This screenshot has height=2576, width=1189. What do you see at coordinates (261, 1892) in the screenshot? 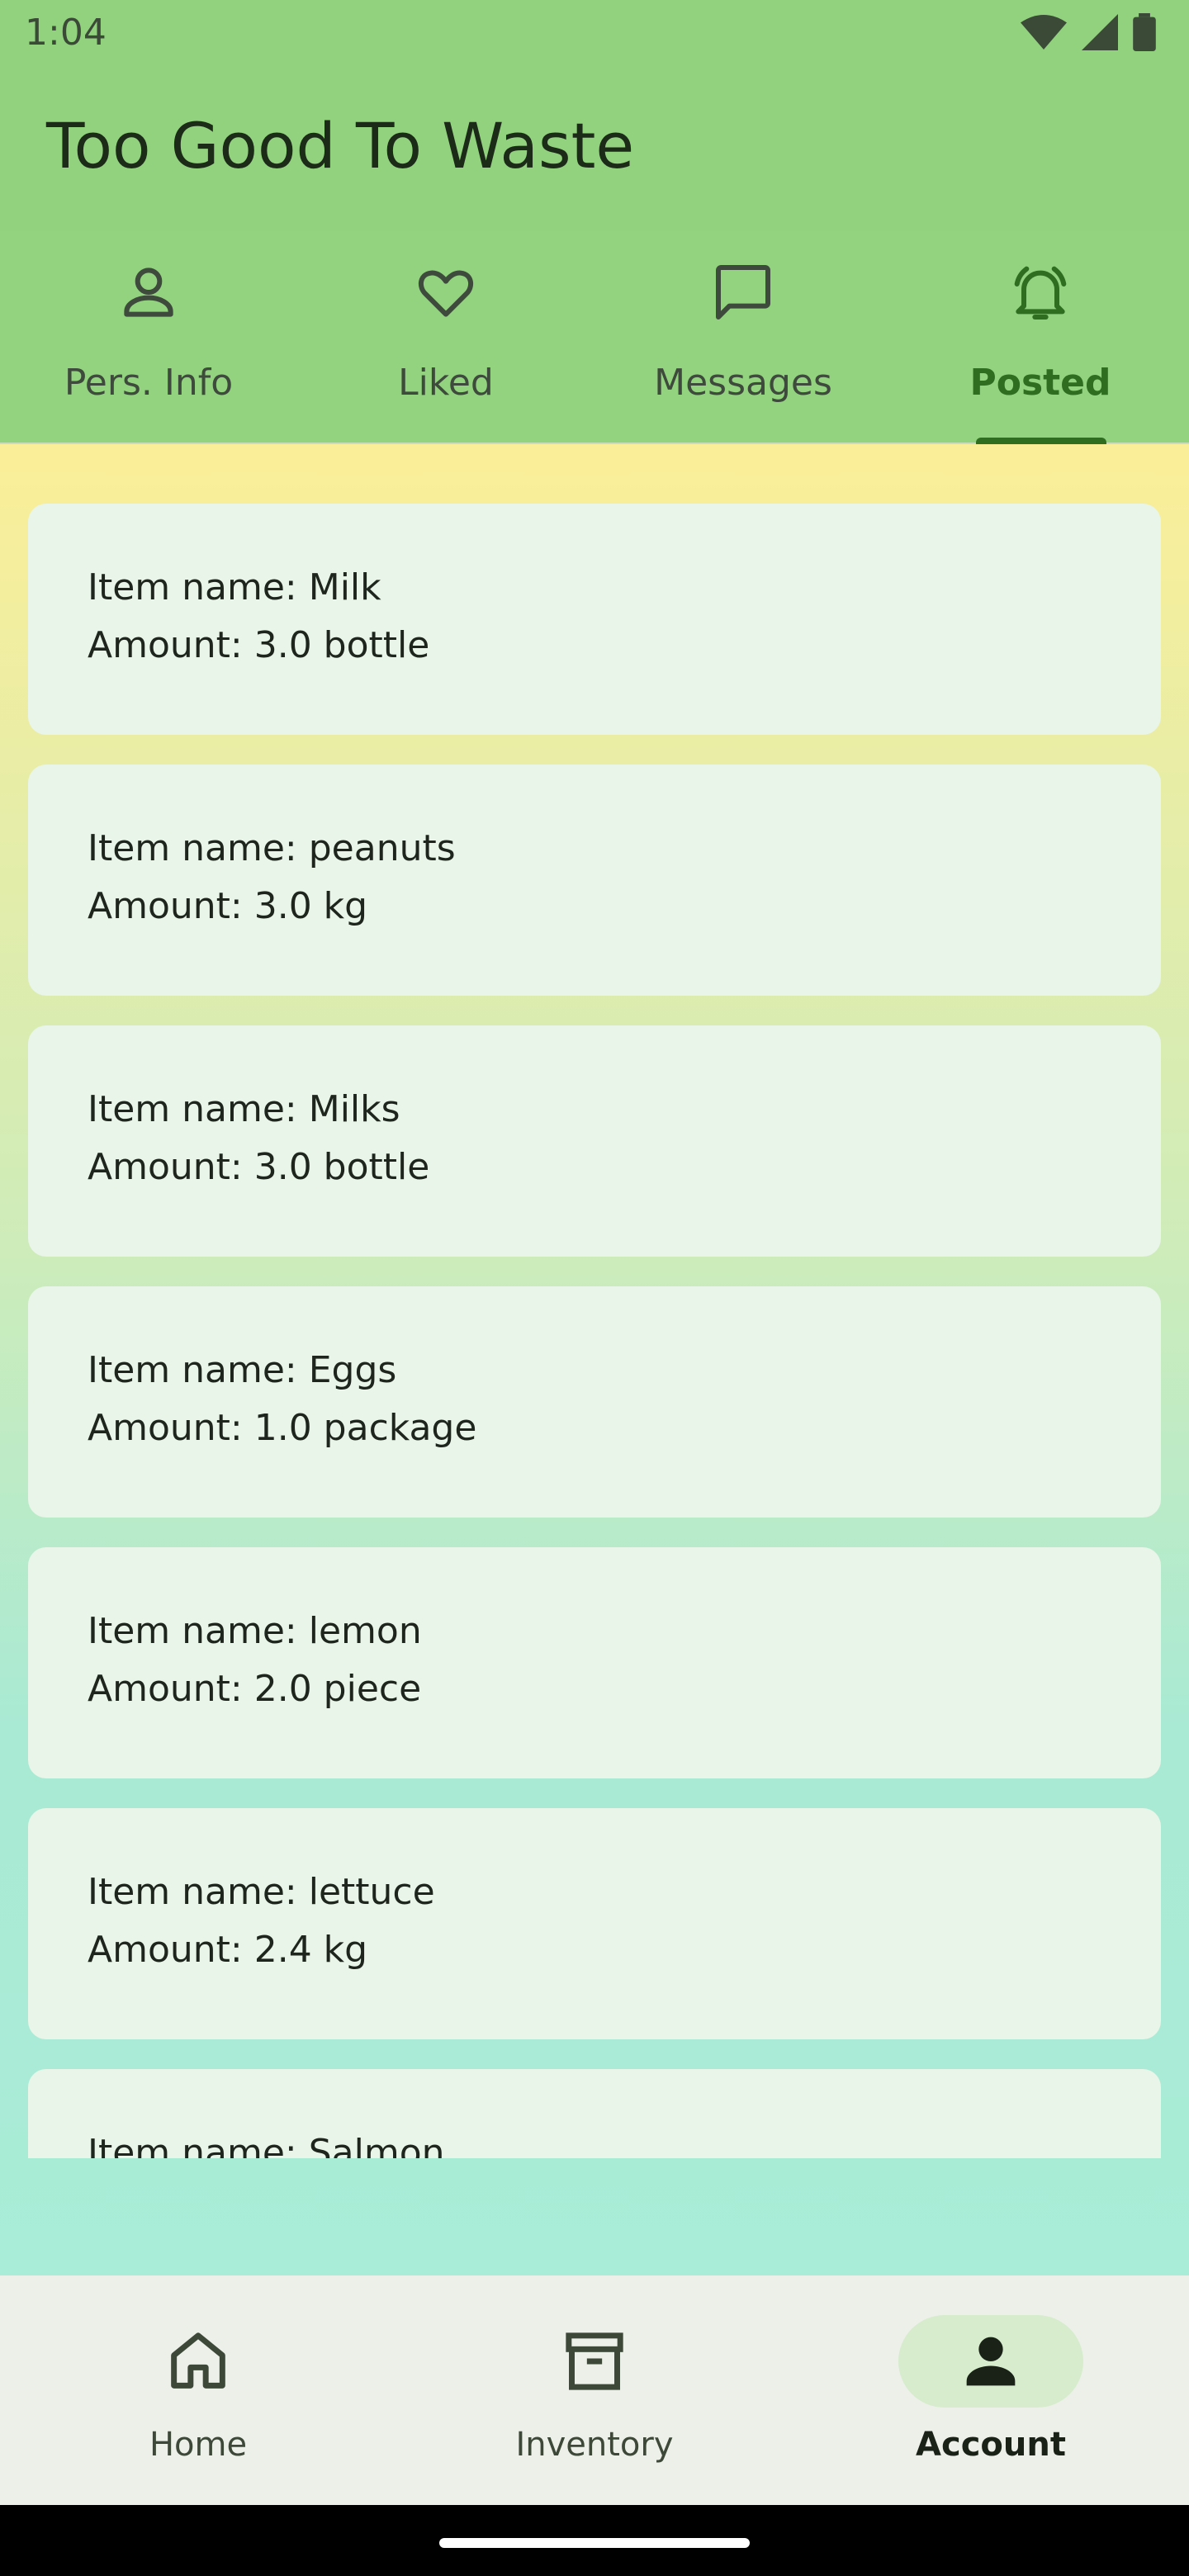
I see `item-name: Item name: lettuce` at bounding box center [261, 1892].